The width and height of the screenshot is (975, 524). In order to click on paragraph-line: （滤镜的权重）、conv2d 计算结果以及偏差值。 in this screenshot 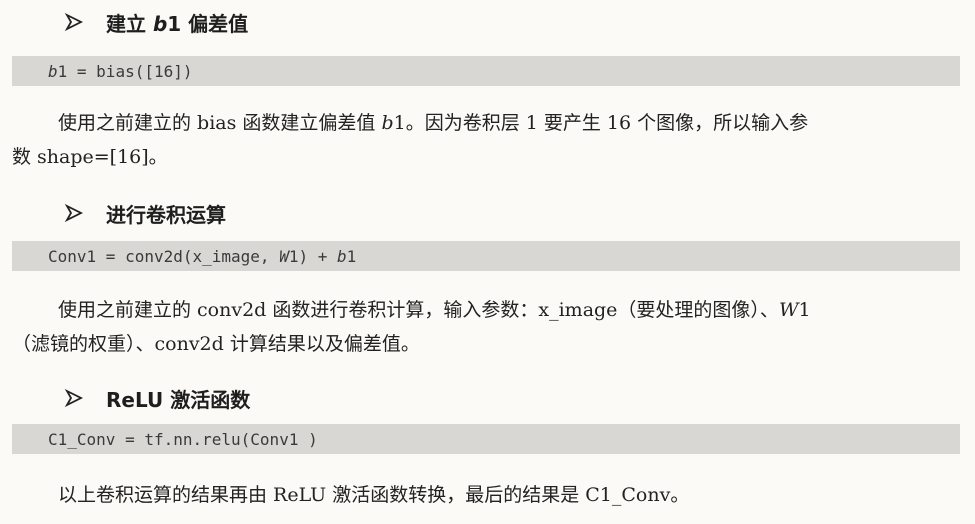, I will do `click(216, 344)`.